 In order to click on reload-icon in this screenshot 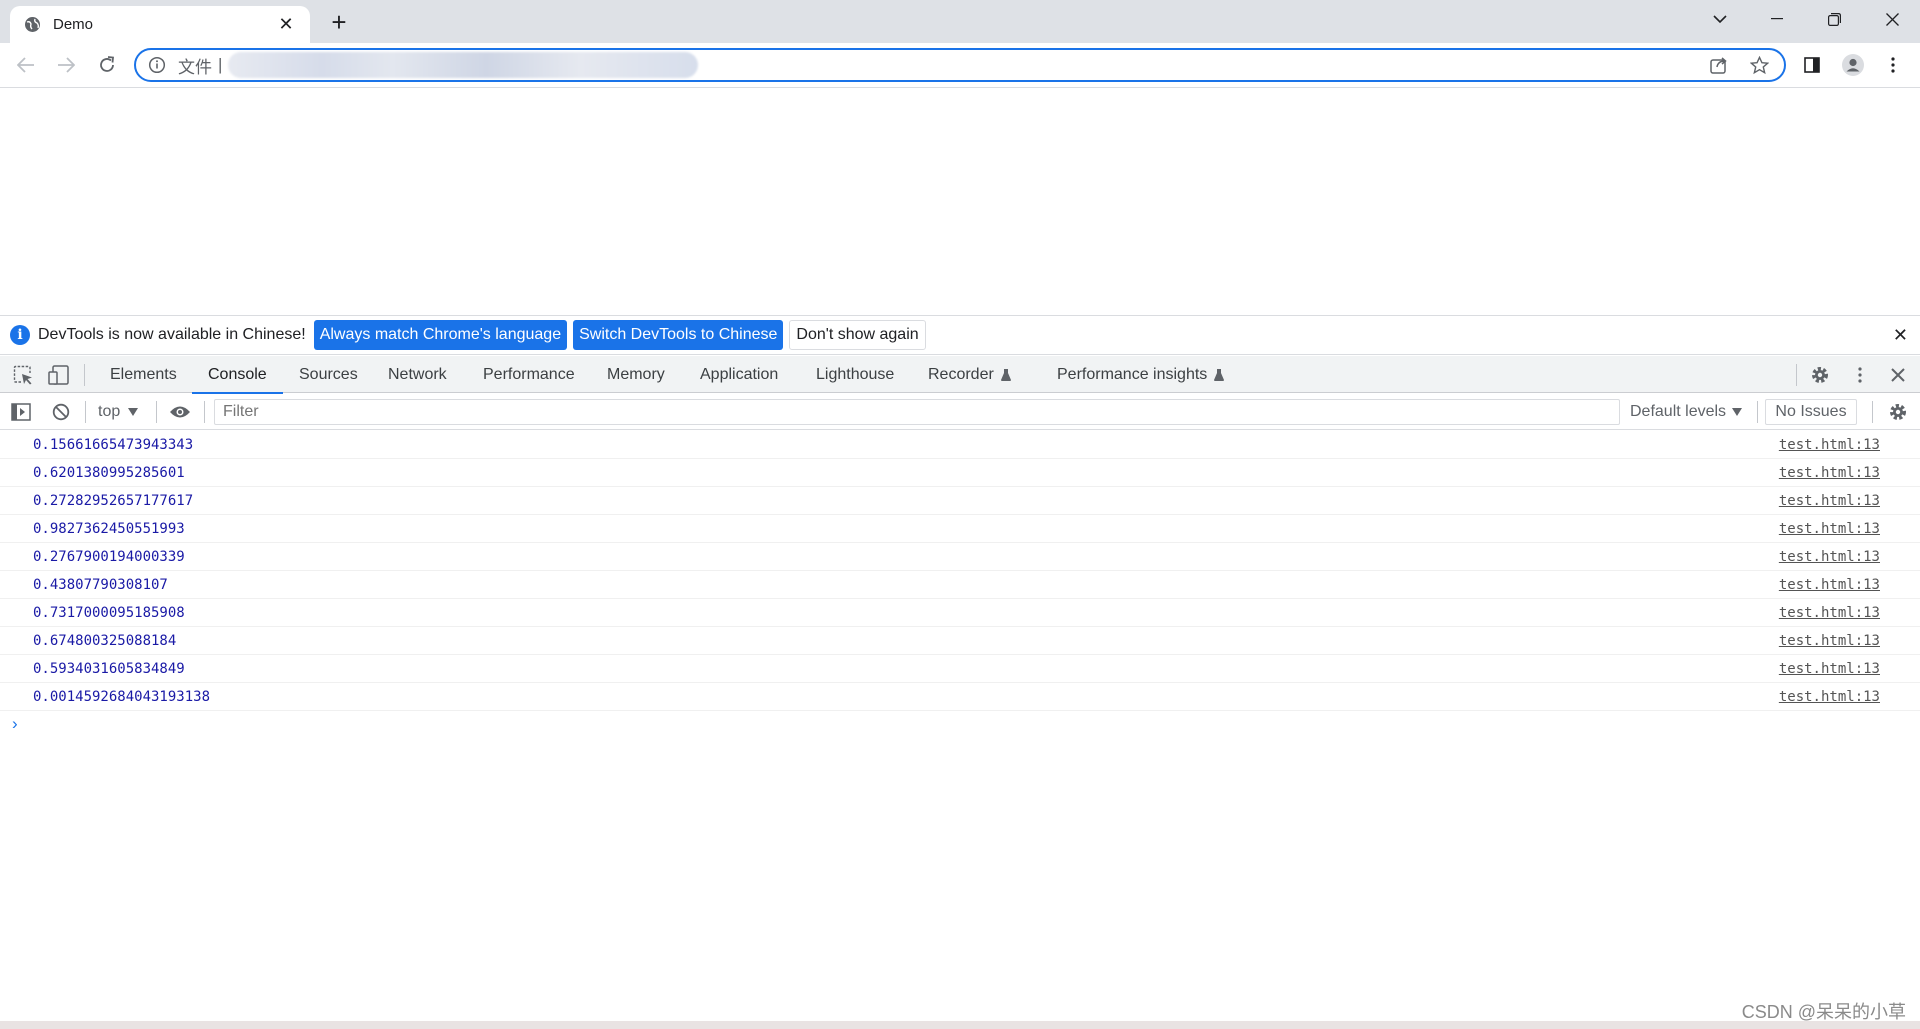, I will do `click(107, 65)`.